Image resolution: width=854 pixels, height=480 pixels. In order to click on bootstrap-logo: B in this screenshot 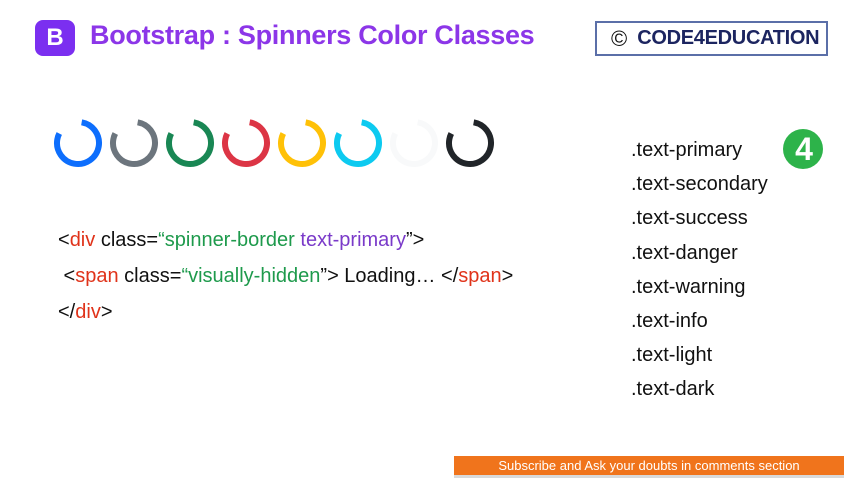, I will do `click(55, 38)`.